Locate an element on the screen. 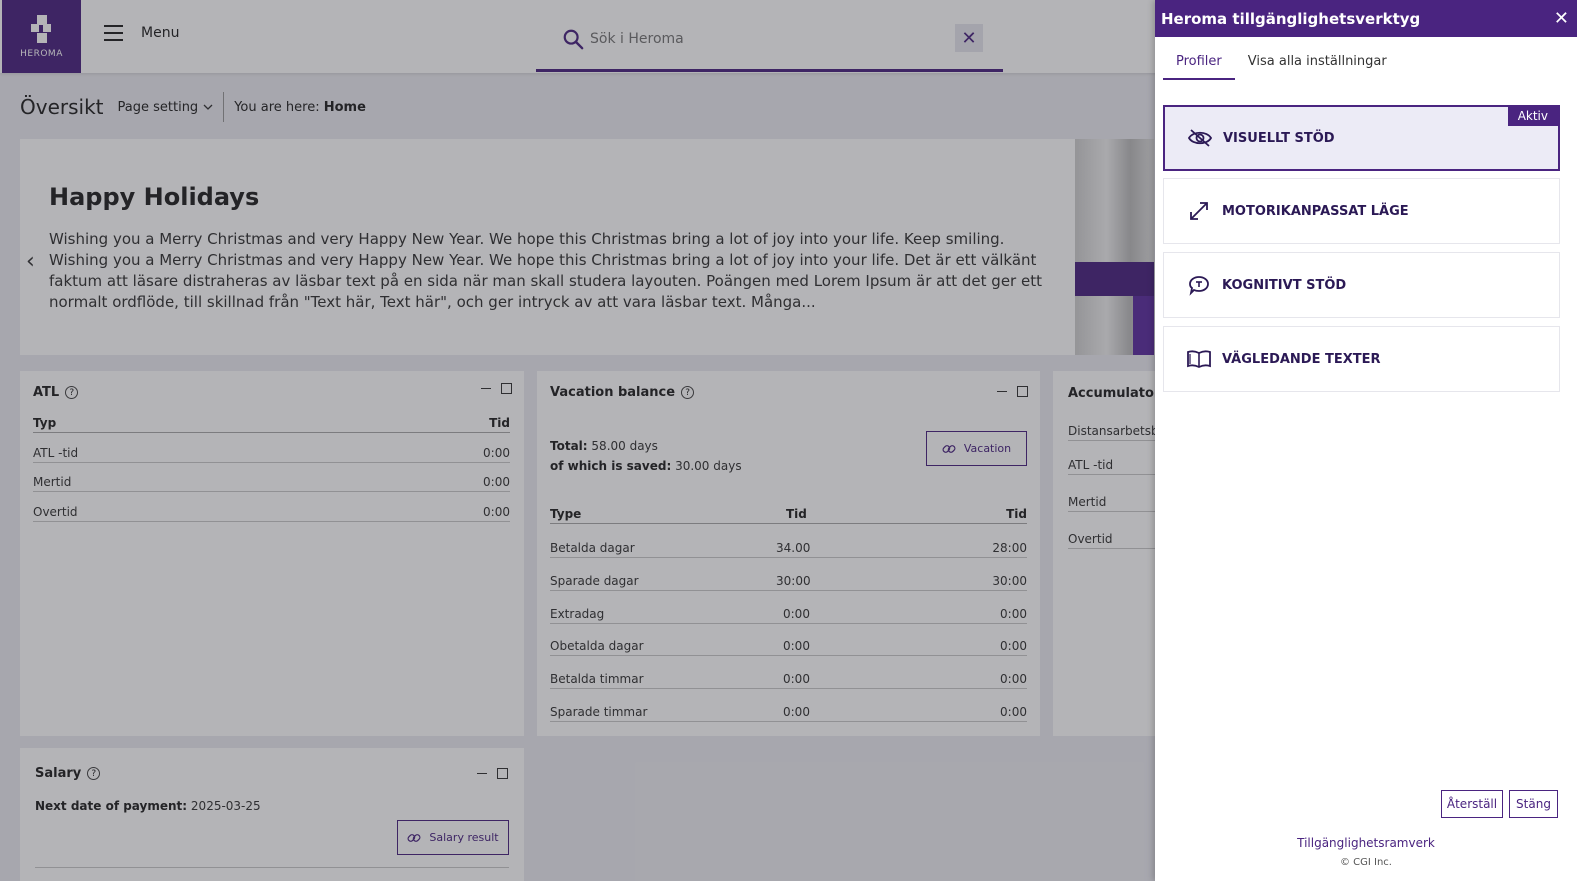 The image size is (1577, 881). panel-tabs: Profiler Visa alla inställningar is located at coordinates (1281, 65).